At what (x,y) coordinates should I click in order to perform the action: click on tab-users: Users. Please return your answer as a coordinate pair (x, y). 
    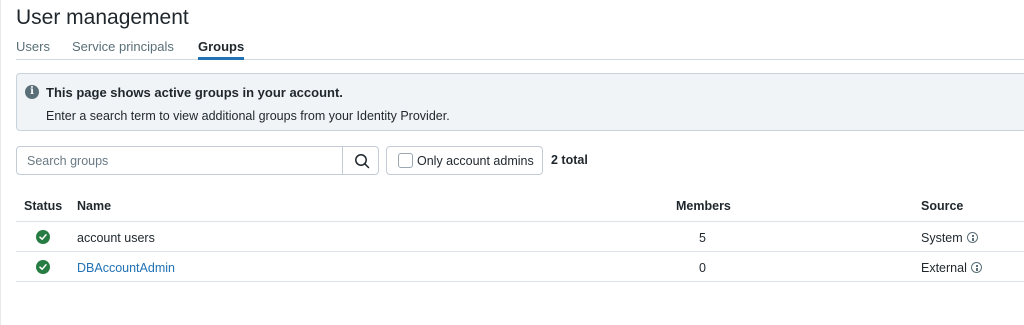
    Looking at the image, I should click on (33, 47).